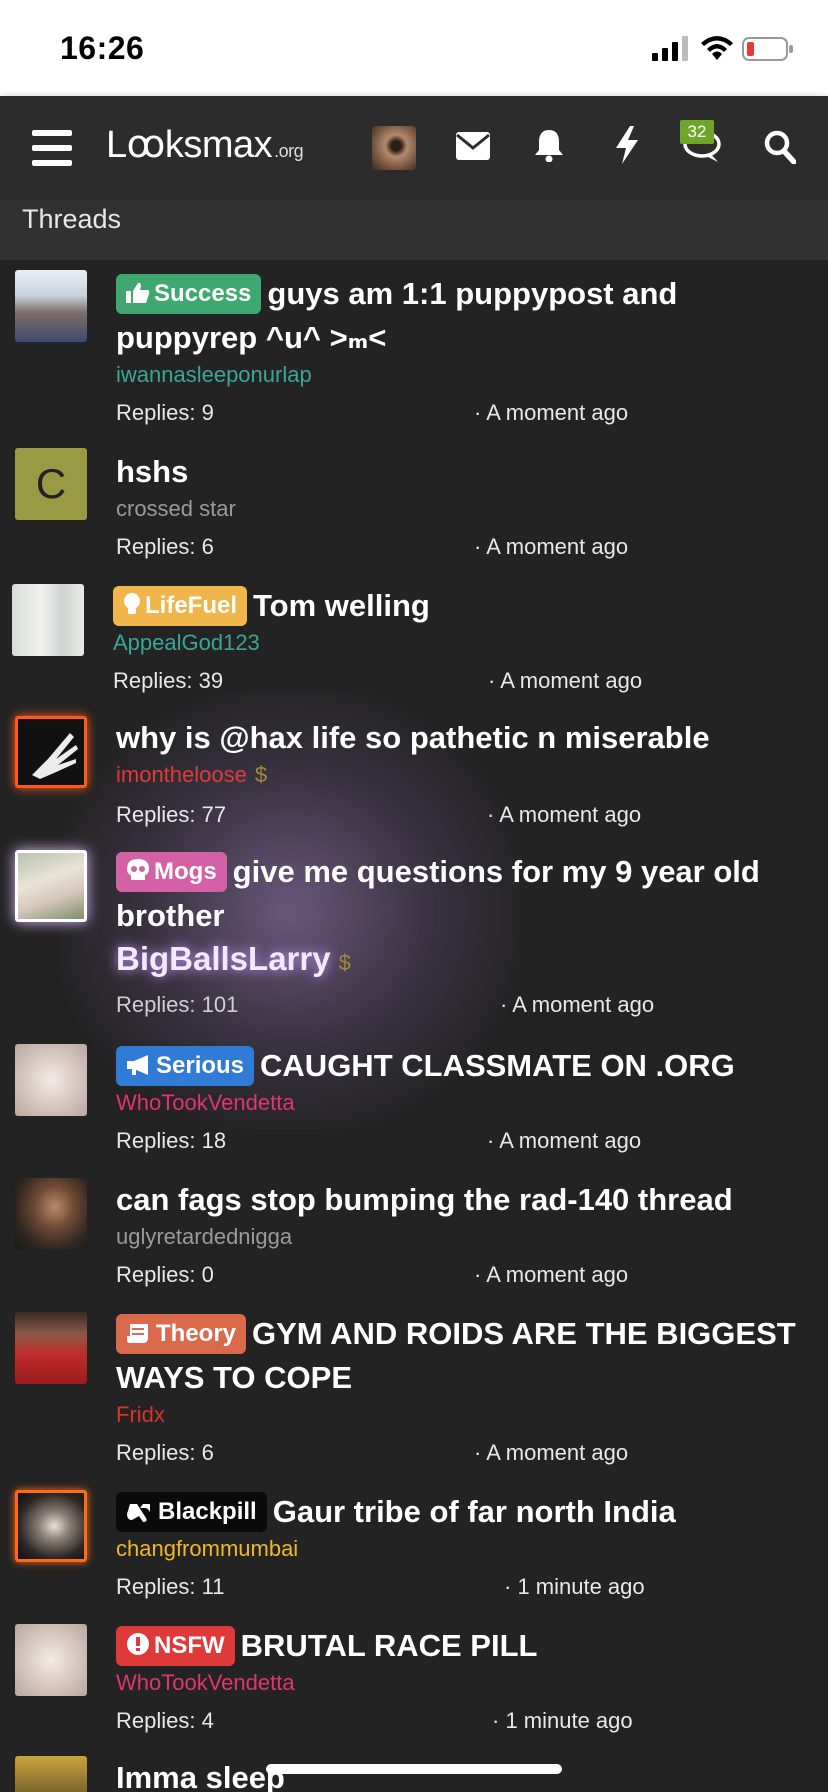 This screenshot has height=1792, width=828. I want to click on bell-icon, so click(549, 145).